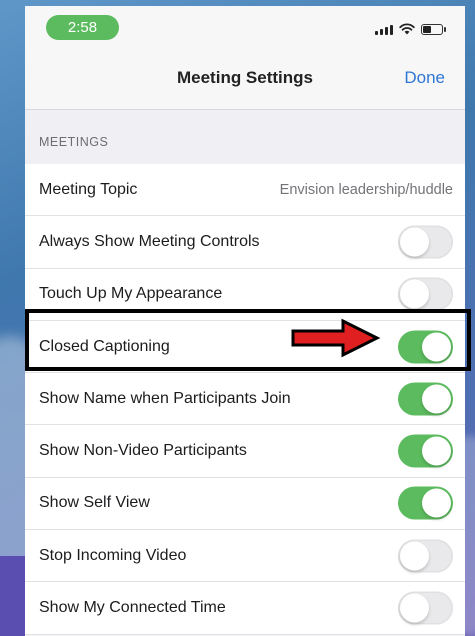 This screenshot has height=636, width=475. What do you see at coordinates (425, 399) in the screenshot?
I see `show-name-on-join-toggle` at bounding box center [425, 399].